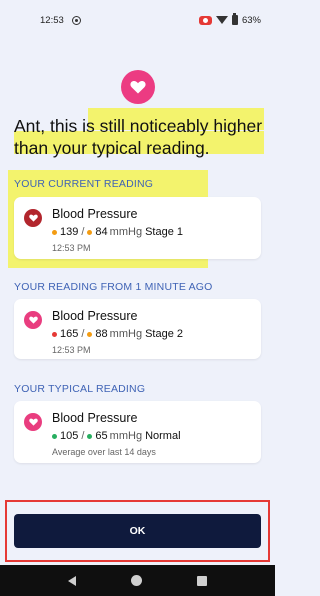 Image resolution: width=320 pixels, height=596 pixels. I want to click on heart-glyph-icon, so click(138, 87).